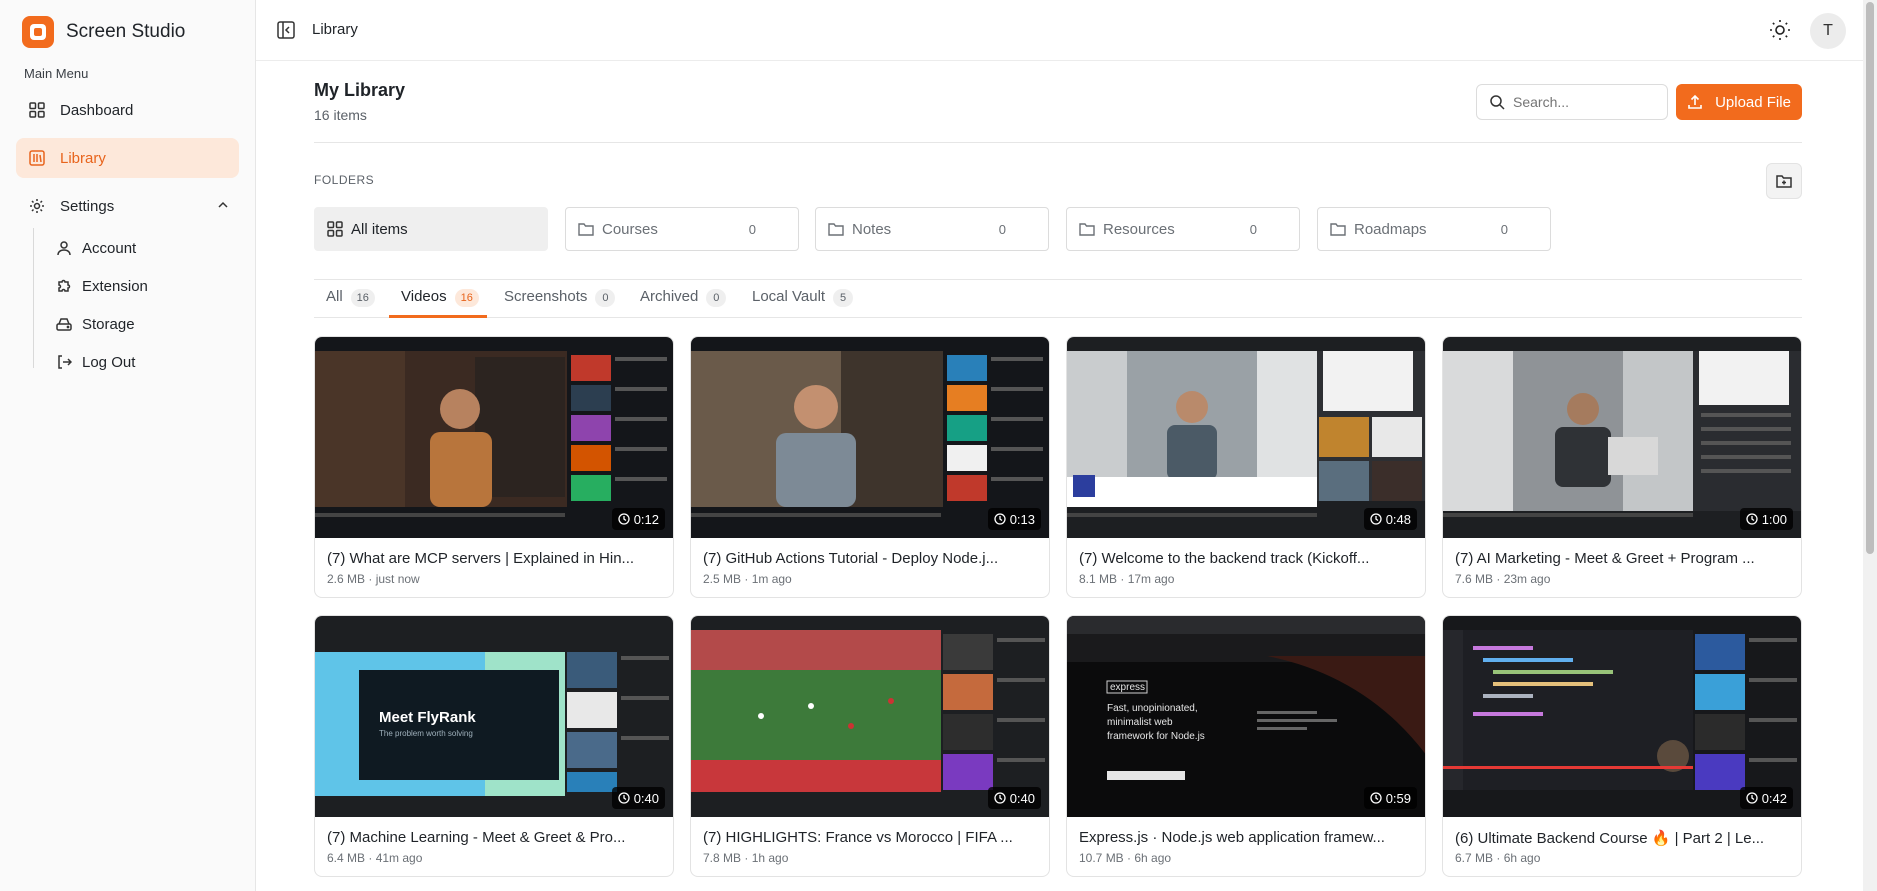 This screenshot has width=1877, height=891. I want to click on folder-roadmaps: Roadmaps 0, so click(1434, 229).